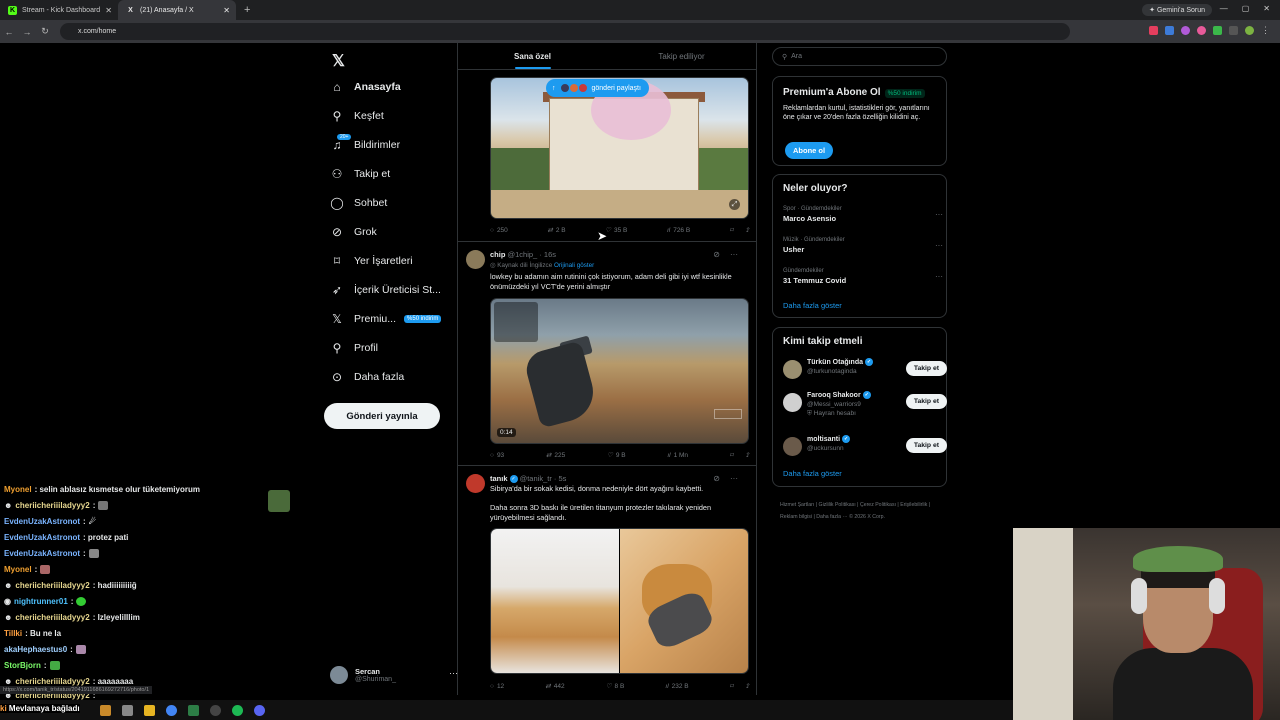  What do you see at coordinates (597, 88) in the screenshot?
I see `new-posts-pill: ↑ gönderi paylaştı` at bounding box center [597, 88].